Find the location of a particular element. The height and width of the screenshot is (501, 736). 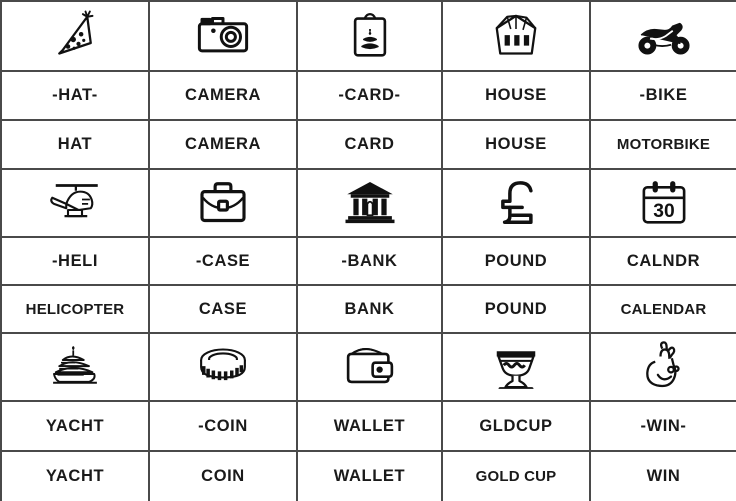

full-label: CASE is located at coordinates (223, 308).